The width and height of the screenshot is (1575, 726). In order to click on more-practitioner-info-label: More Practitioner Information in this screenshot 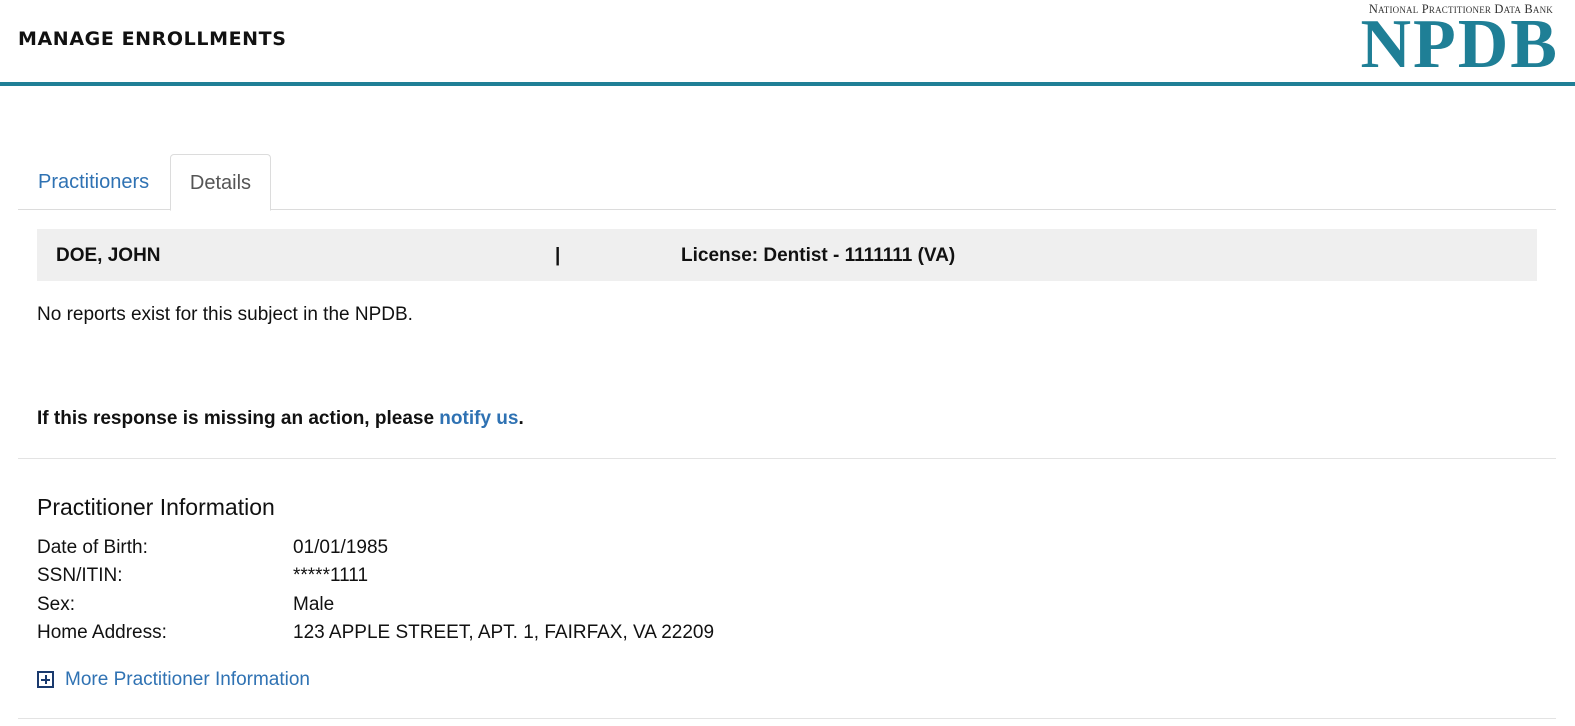, I will do `click(187, 680)`.